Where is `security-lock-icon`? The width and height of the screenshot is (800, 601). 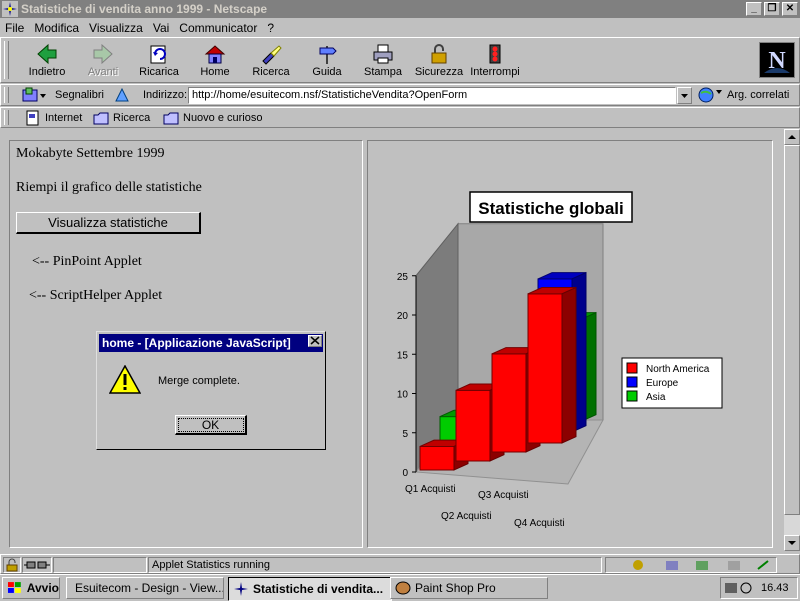 security-lock-icon is located at coordinates (12, 565).